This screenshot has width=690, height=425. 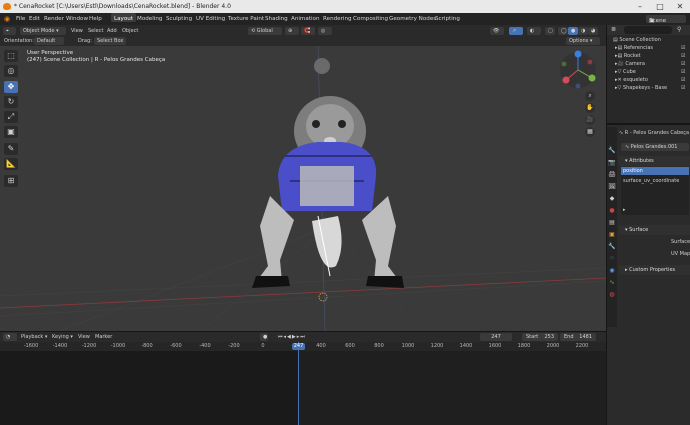 What do you see at coordinates (612, 175) in the screenshot?
I see `output-tab-icon: 🖨` at bounding box center [612, 175].